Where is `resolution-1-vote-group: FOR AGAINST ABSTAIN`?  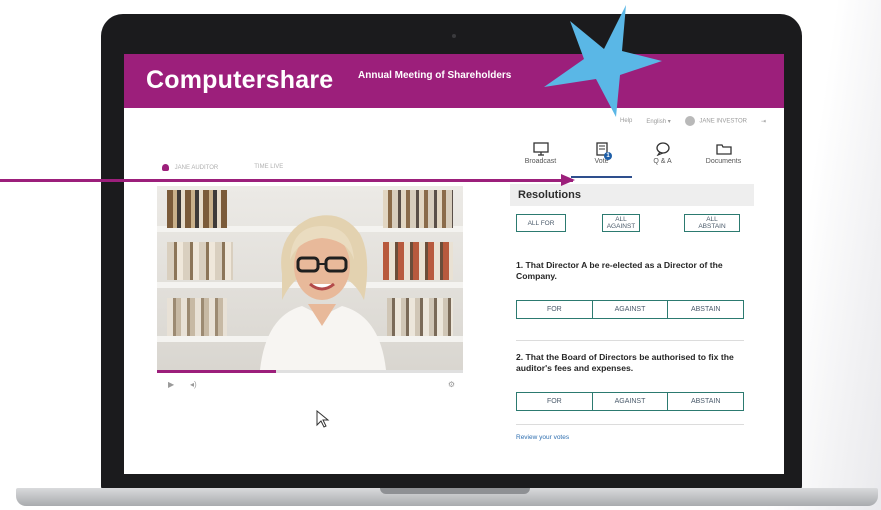
resolution-1-vote-group: FOR AGAINST ABSTAIN is located at coordinates (630, 309).